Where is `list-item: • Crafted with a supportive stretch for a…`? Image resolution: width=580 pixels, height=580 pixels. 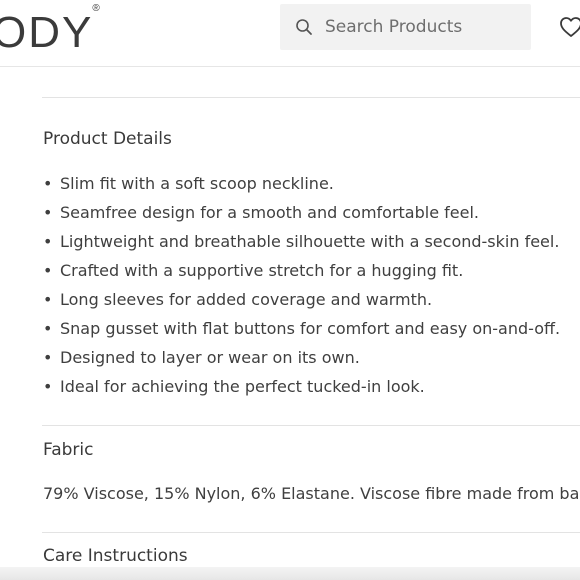 list-item: • Crafted with a supportive stretch for a… is located at coordinates (301, 273).